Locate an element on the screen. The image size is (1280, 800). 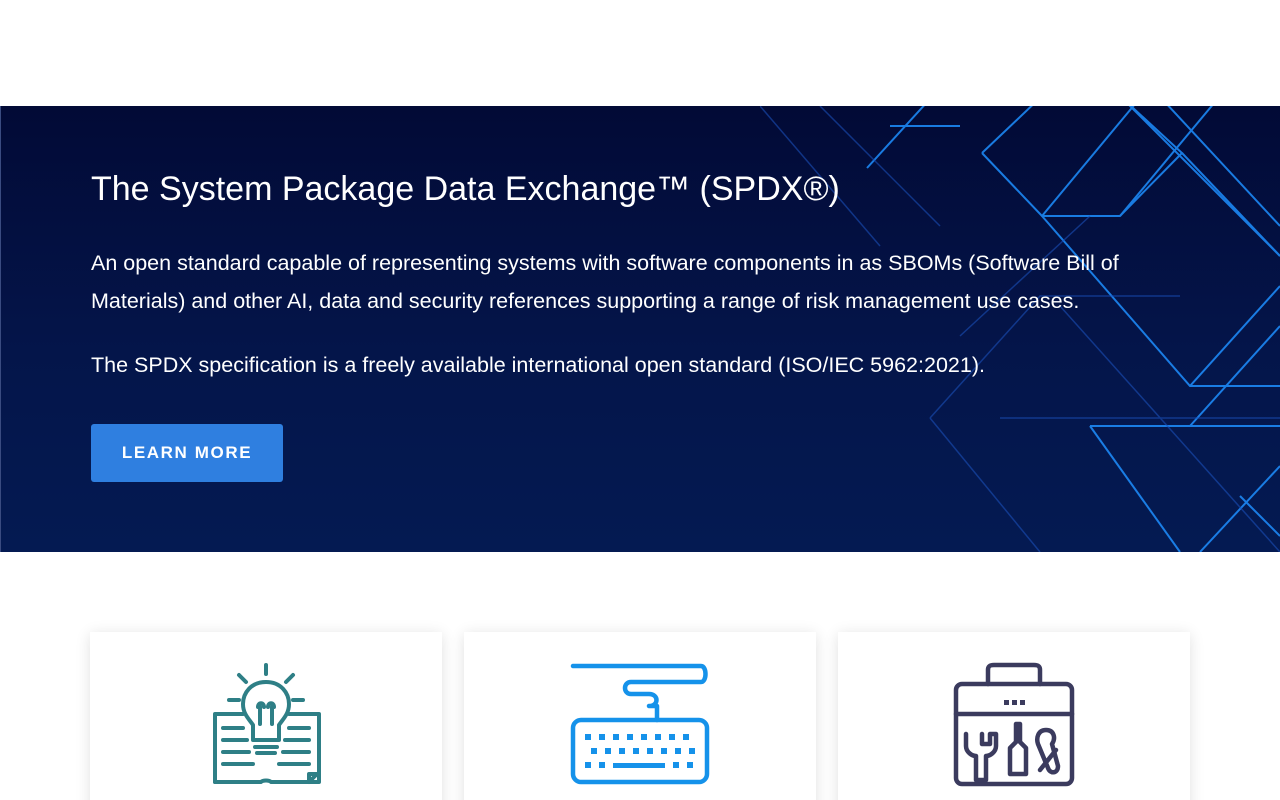
feature-card-learn is located at coordinates (266, 716).